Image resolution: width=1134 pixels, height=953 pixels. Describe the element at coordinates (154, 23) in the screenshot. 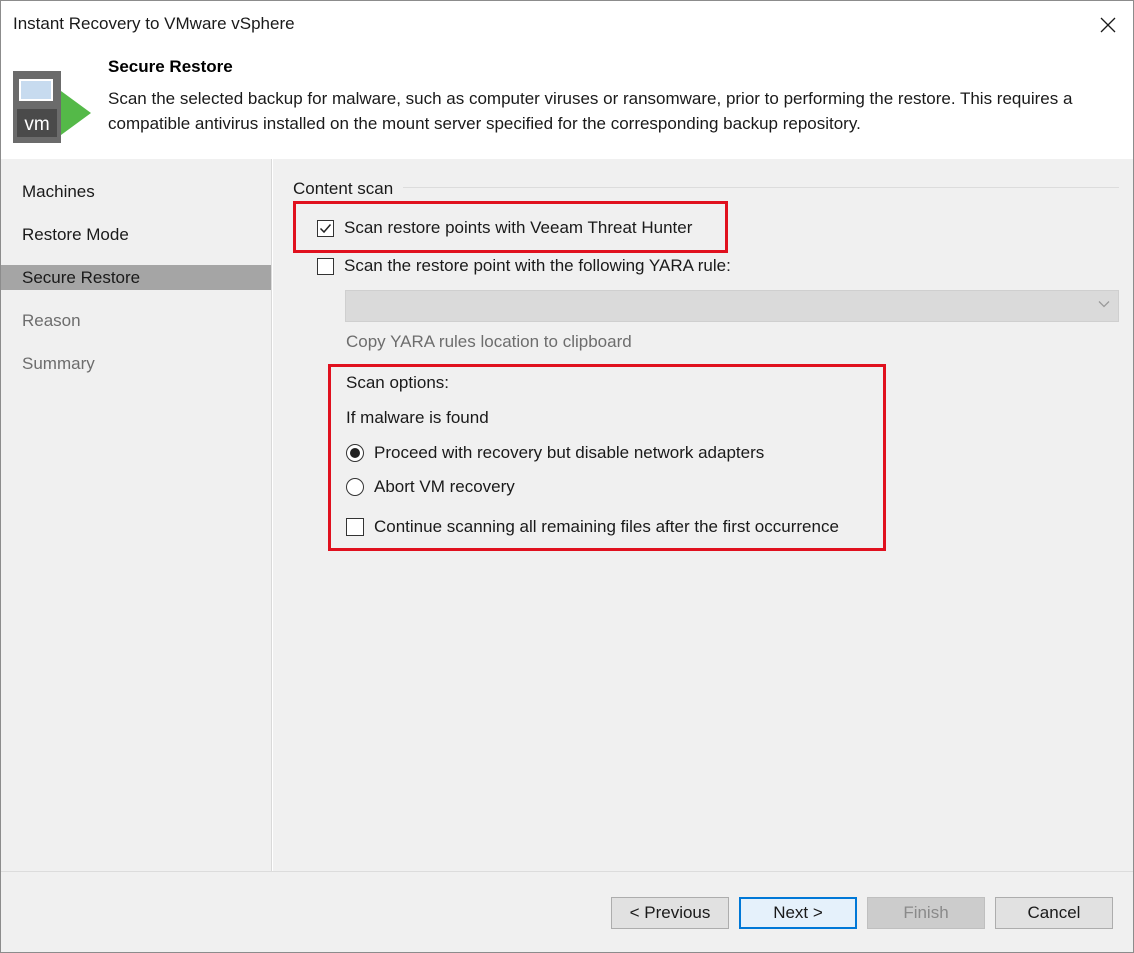

I see `window-title: Instant Recovery to VMware vSphere` at that location.